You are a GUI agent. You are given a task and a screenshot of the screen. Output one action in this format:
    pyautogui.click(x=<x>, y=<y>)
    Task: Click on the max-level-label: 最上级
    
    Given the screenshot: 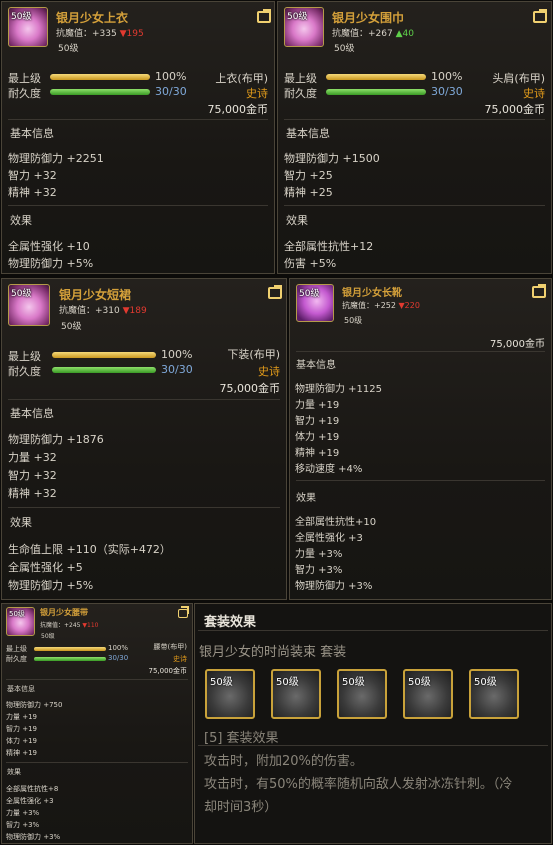 What is the action you would take?
    pyautogui.click(x=300, y=78)
    